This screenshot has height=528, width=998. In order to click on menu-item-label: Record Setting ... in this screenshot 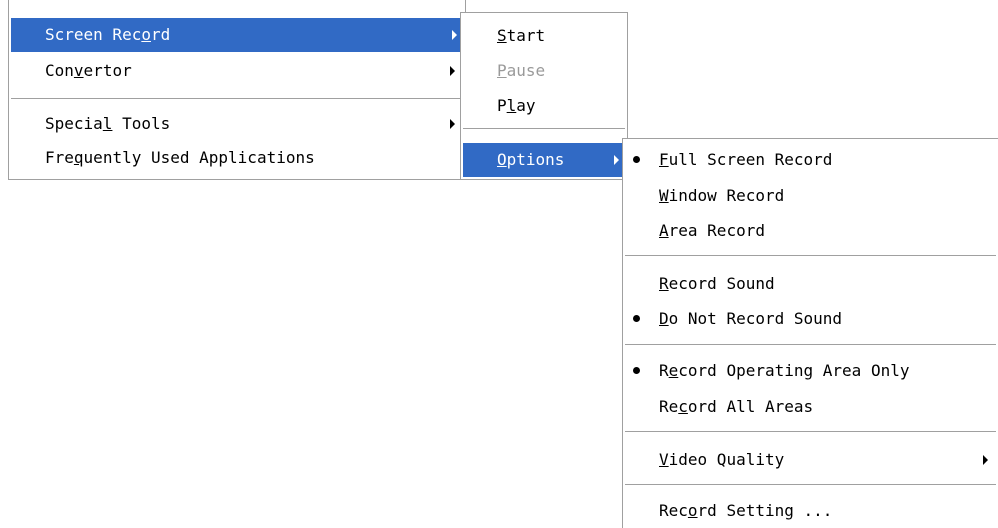, I will do `click(746, 510)`.